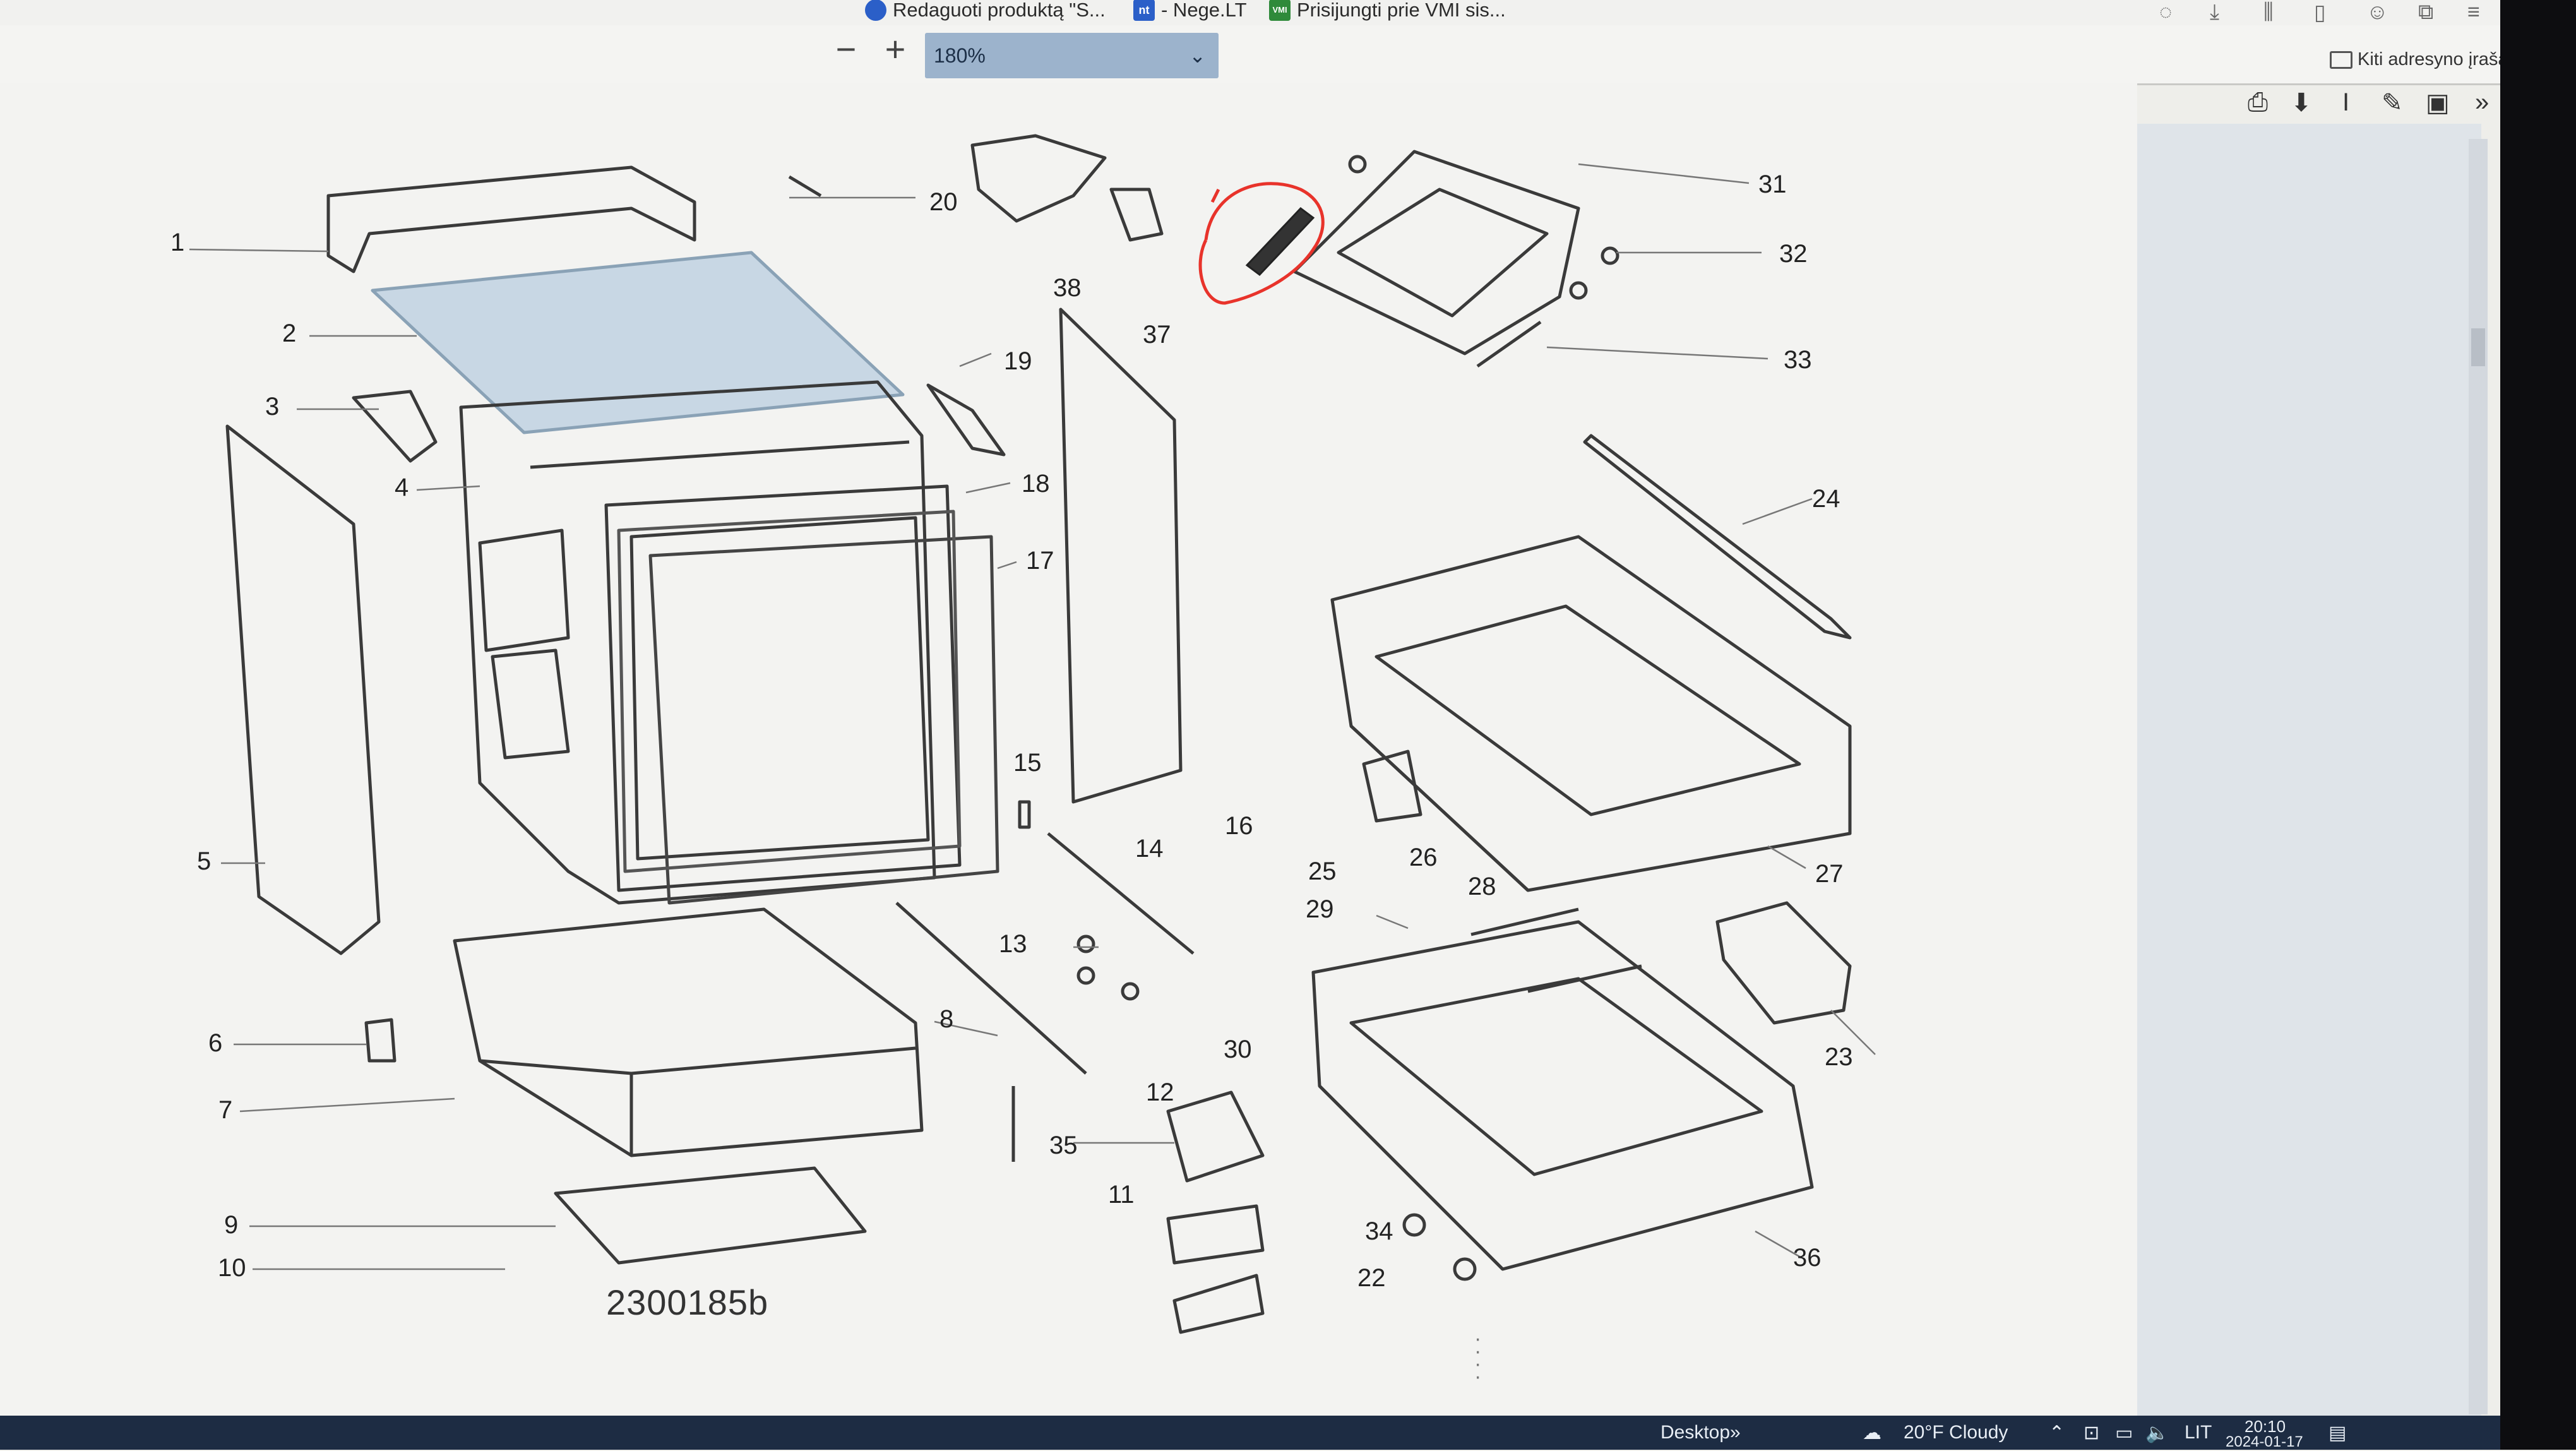 The width and height of the screenshot is (2576, 1451). Describe the element at coordinates (2473, 12) in the screenshot. I see `menu-icon: ≡` at that location.